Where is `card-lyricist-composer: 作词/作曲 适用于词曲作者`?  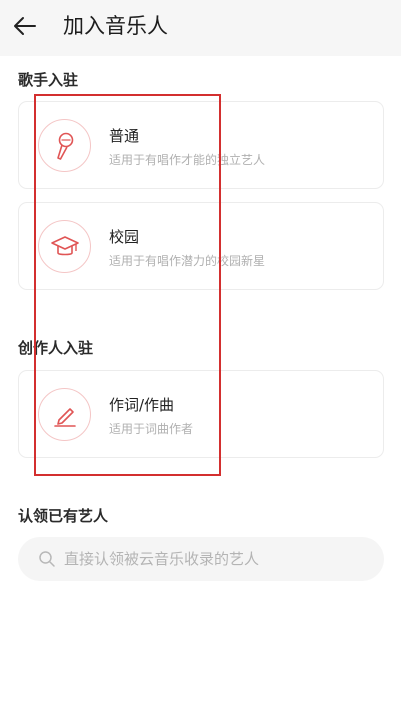
card-lyricist-composer: 作词/作曲 适用于词曲作者 is located at coordinates (201, 414).